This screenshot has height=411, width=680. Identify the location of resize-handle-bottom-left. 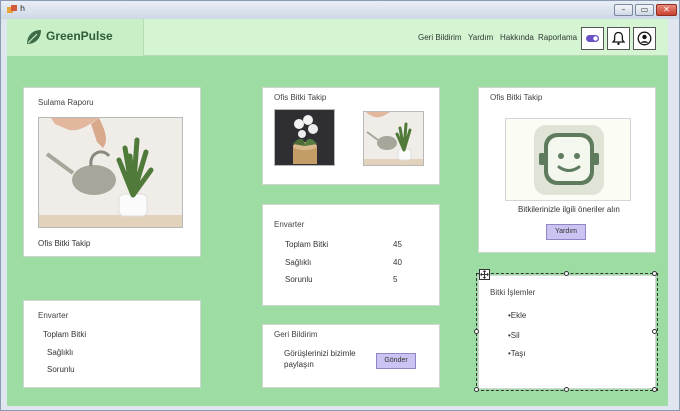
(476, 389).